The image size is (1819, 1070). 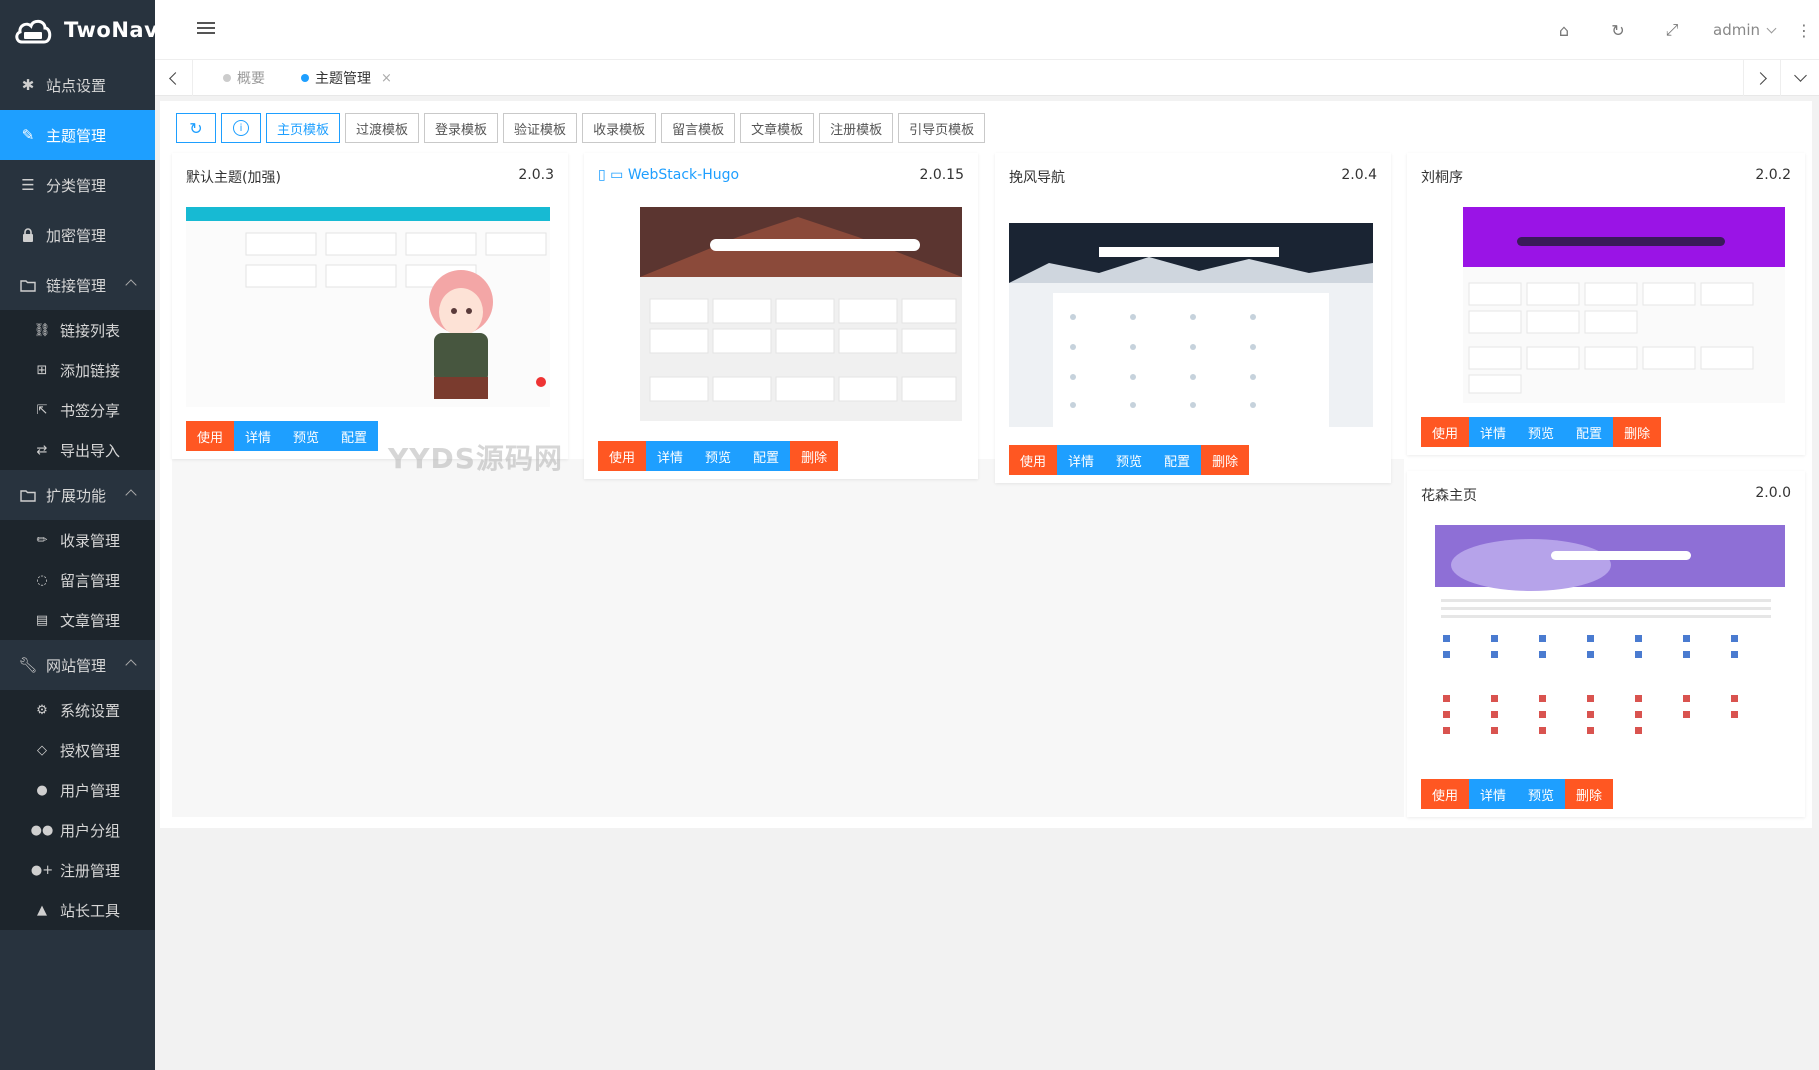 What do you see at coordinates (196, 128) in the screenshot?
I see `refresh-button: ↻` at bounding box center [196, 128].